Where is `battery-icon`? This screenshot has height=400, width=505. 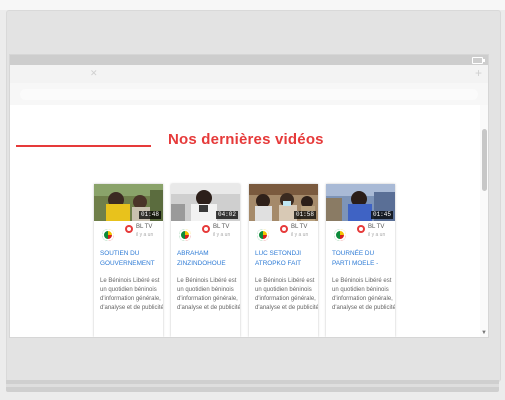
battery-icon is located at coordinates (478, 60).